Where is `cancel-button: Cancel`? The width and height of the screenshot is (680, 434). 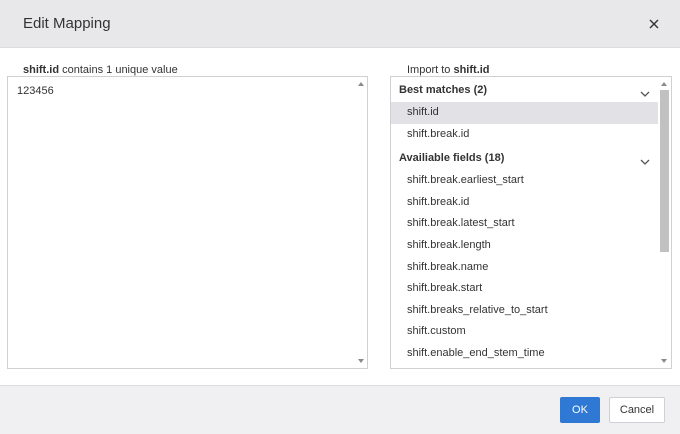 cancel-button: Cancel is located at coordinates (637, 410).